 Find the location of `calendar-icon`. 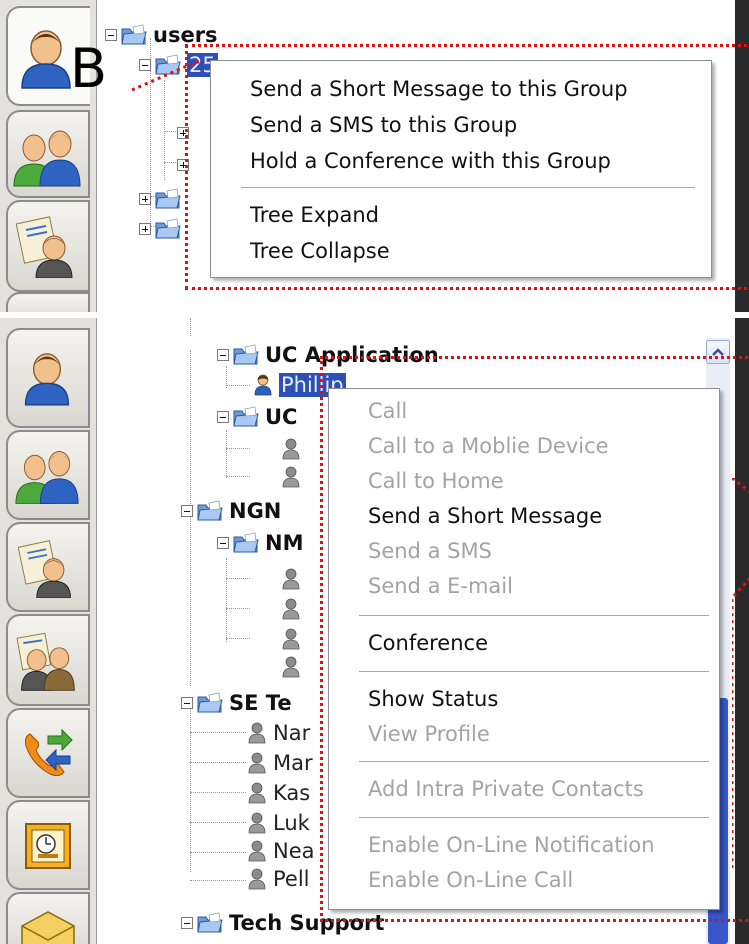

calendar-icon is located at coordinates (48, 846).